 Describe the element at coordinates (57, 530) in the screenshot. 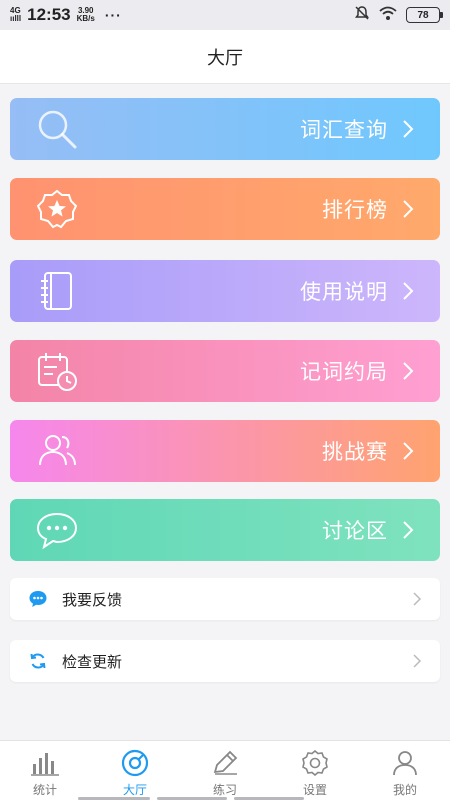

I see `chat-bubble-icon` at that location.